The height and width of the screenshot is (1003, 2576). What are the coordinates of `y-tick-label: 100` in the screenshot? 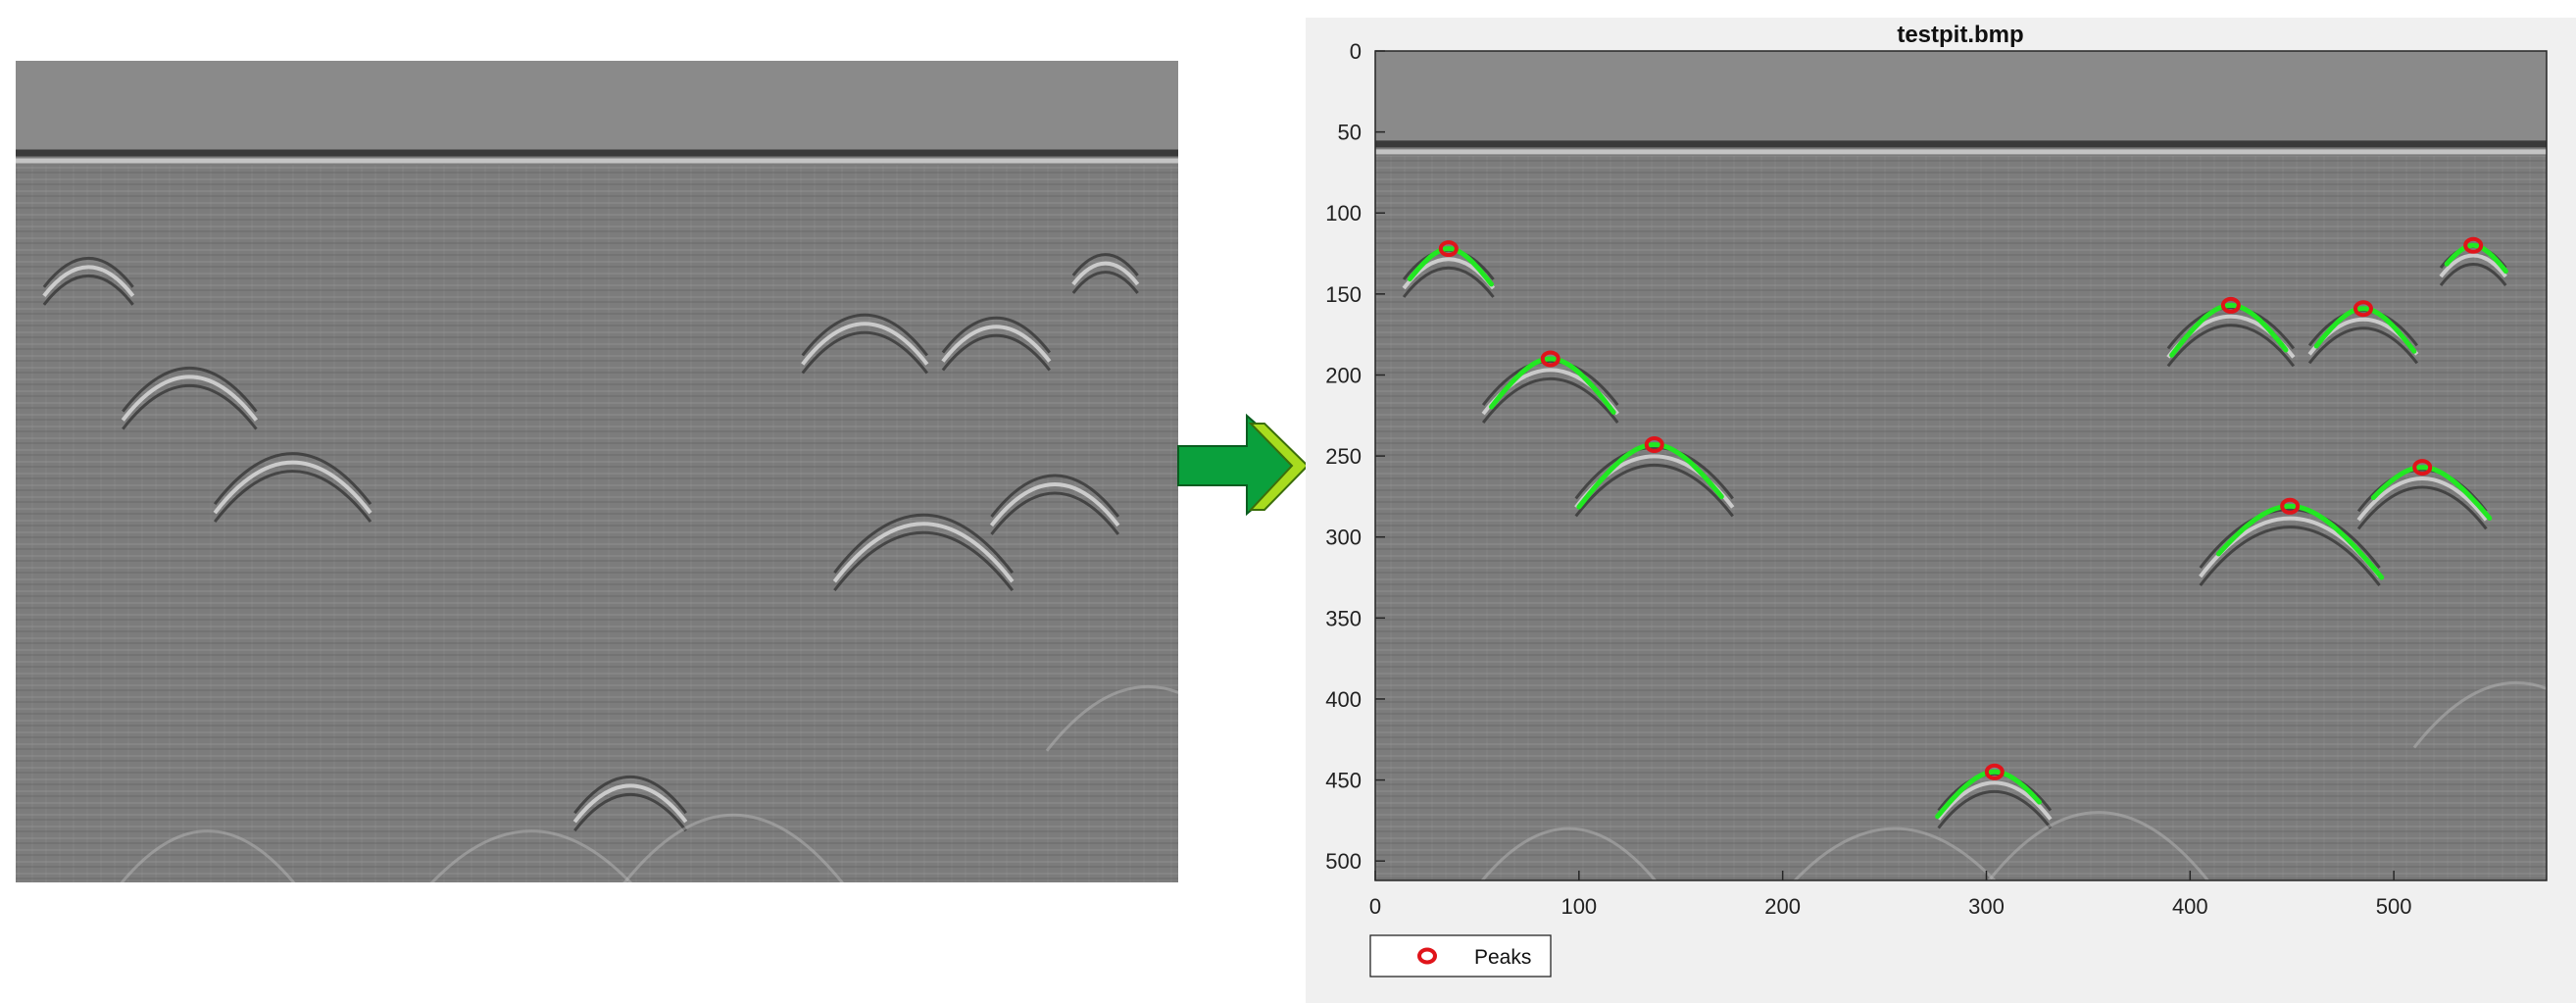 It's located at (1343, 213).